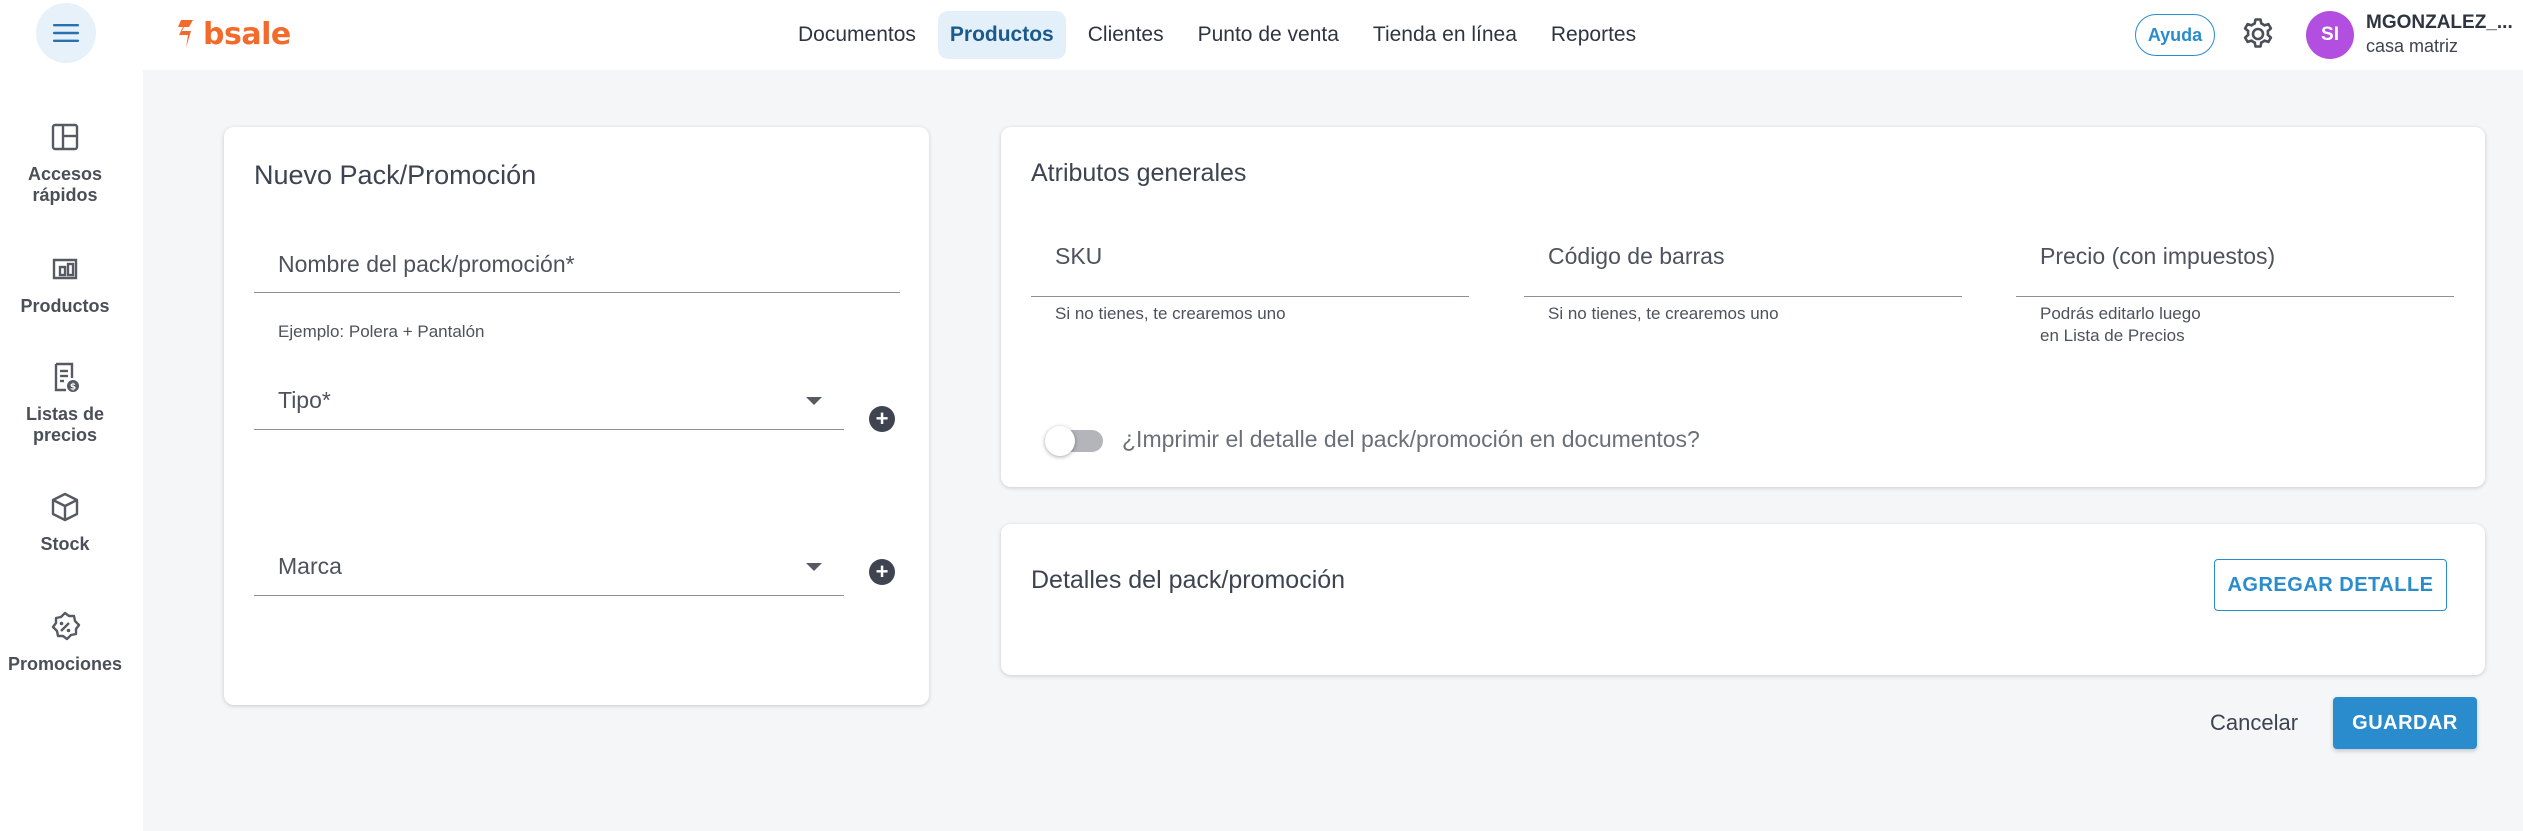  Describe the element at coordinates (1188, 580) in the screenshot. I see `pack-details-title: Detalles del pack/promoción` at that location.